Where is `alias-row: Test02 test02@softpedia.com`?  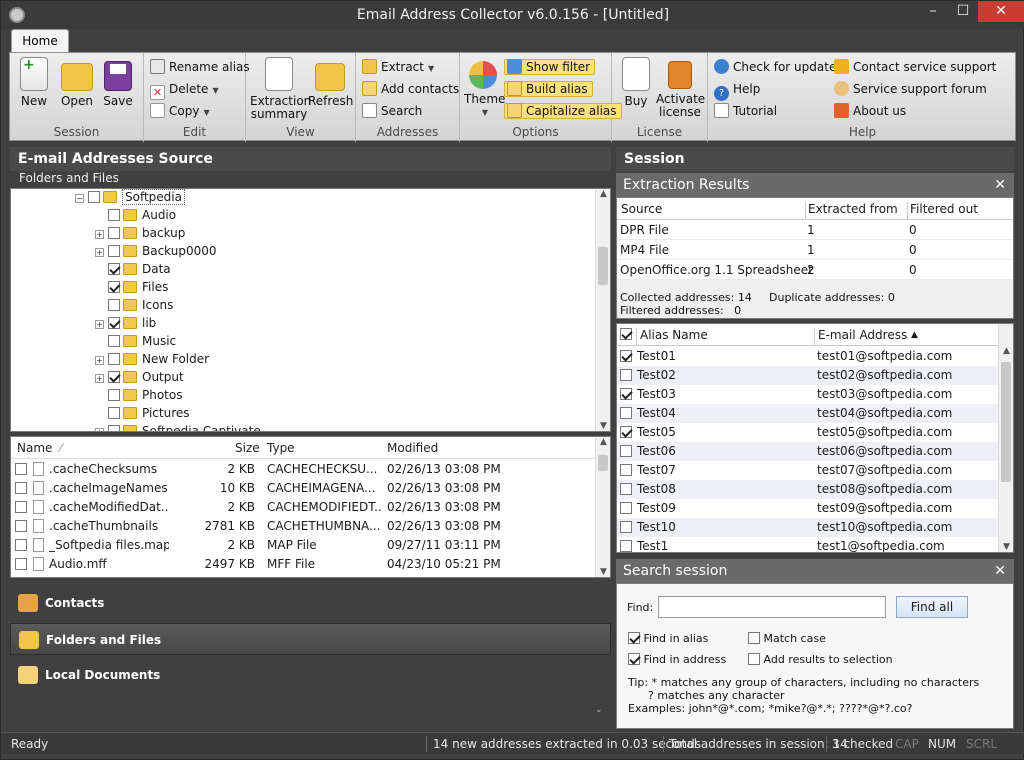
alias-row: Test02 test02@softpedia.com is located at coordinates (808, 375).